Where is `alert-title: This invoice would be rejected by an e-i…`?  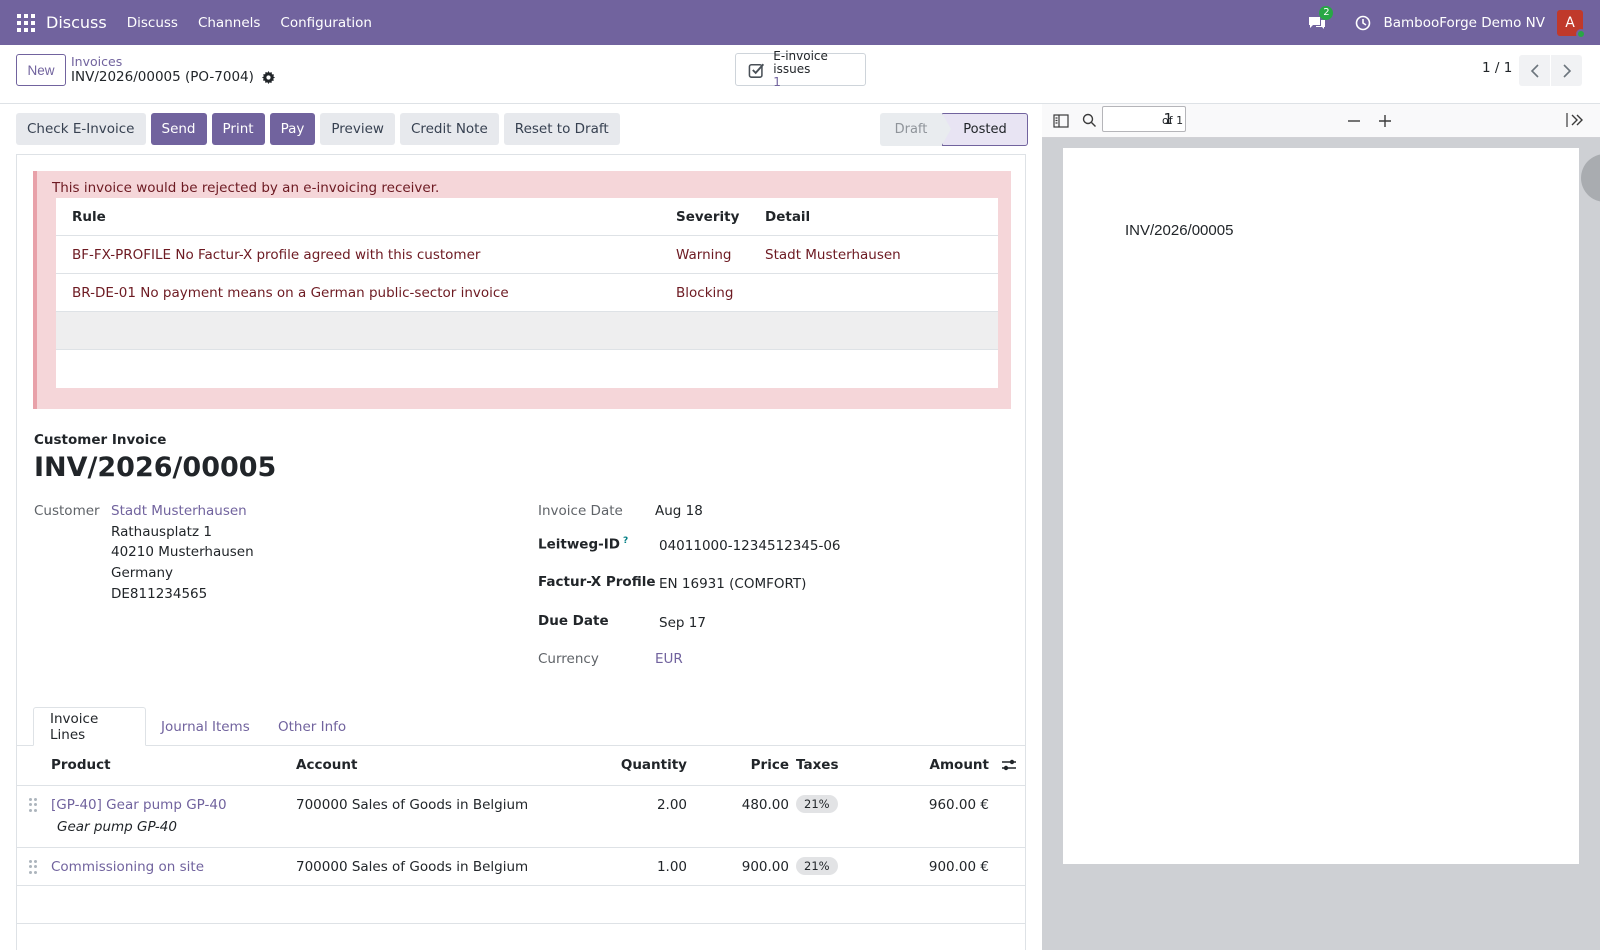
alert-title: This invoice would be rejected by an e-i… is located at coordinates (246, 188).